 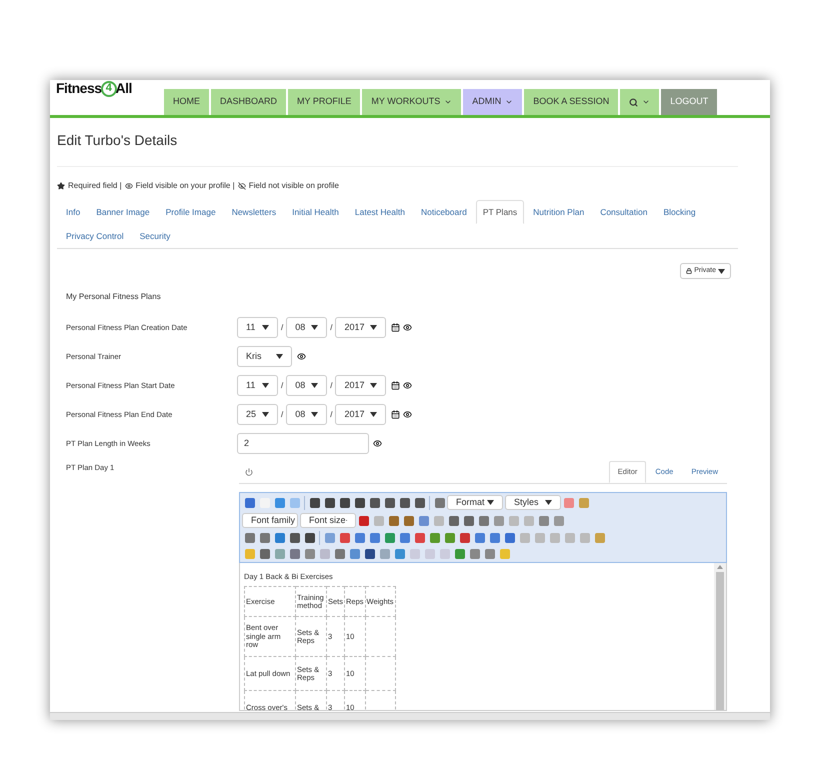 I want to click on search-menu, so click(x=640, y=102).